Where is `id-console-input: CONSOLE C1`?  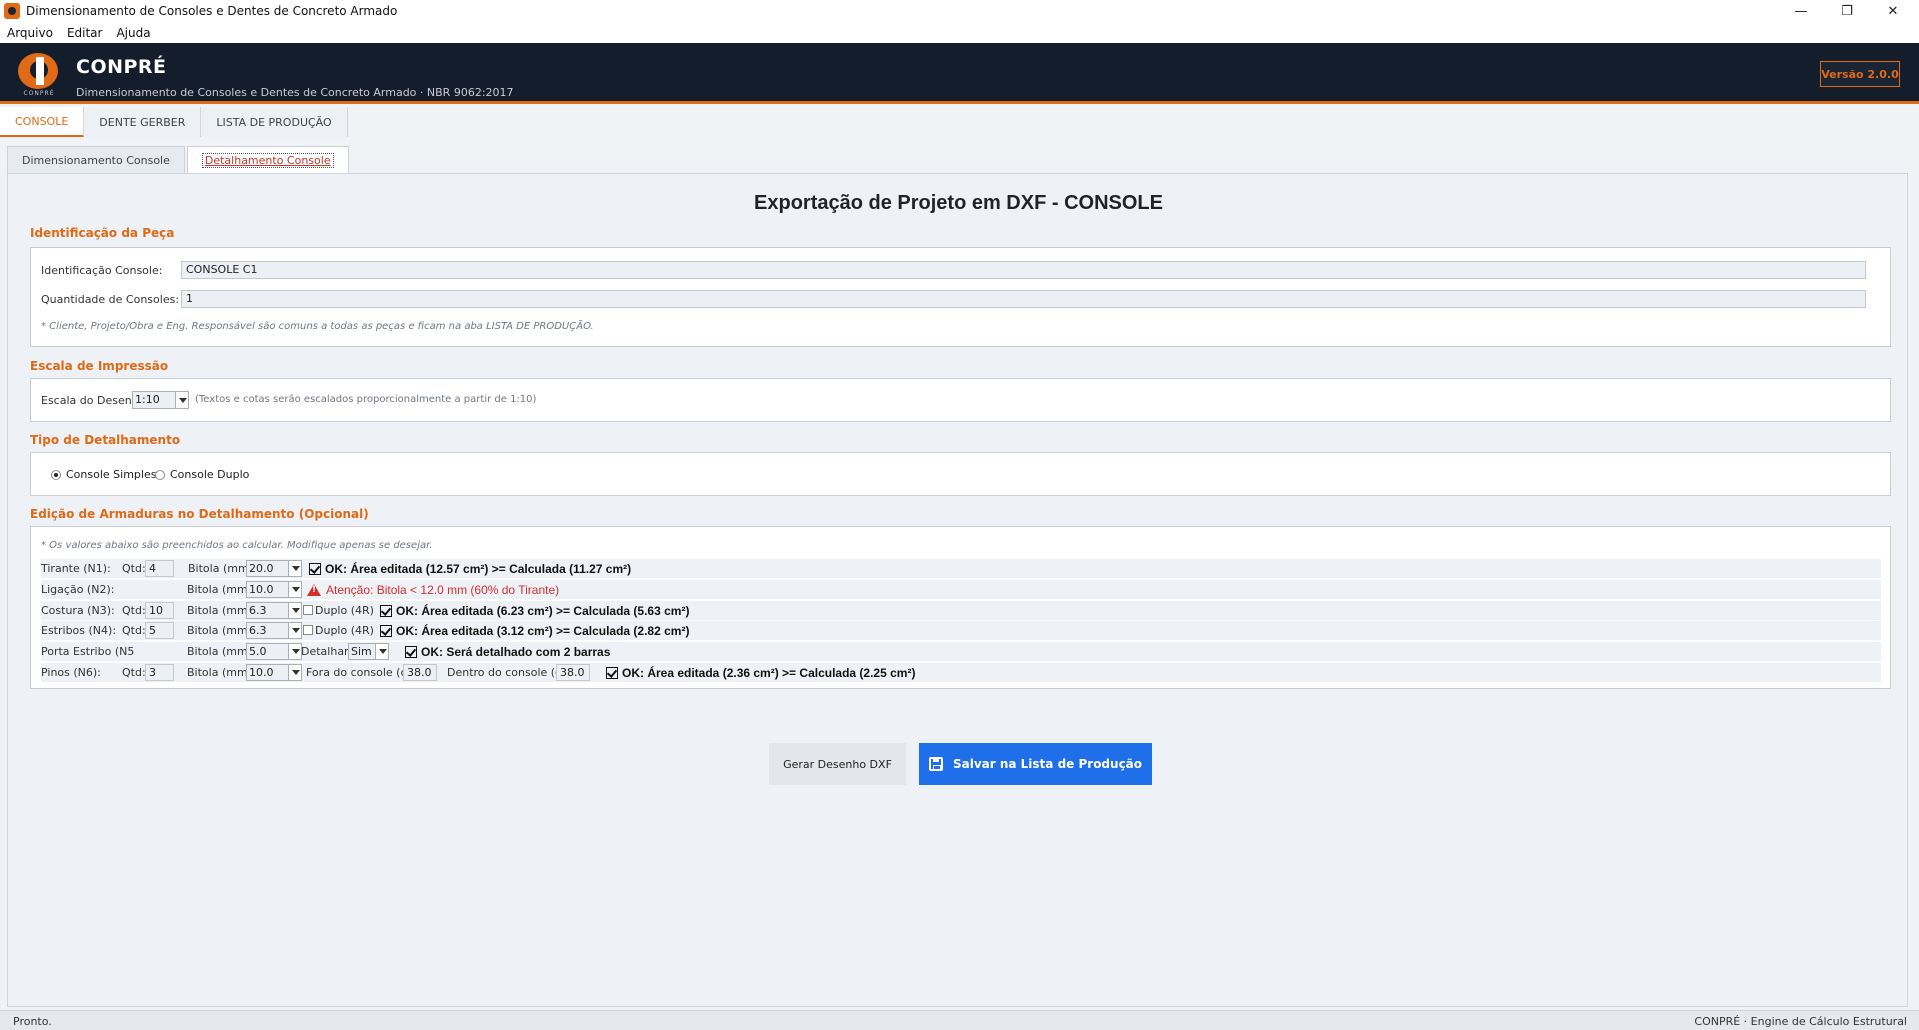
id-console-input: CONSOLE C1 is located at coordinates (1023, 270).